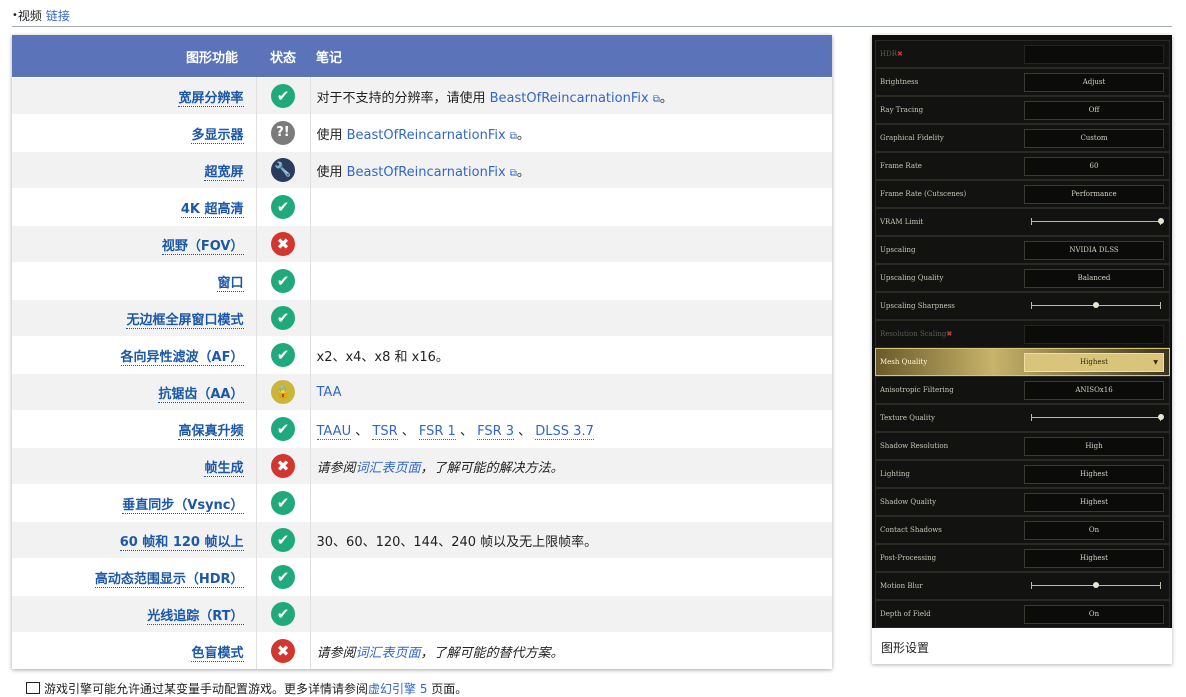  Describe the element at coordinates (1094, 110) in the screenshot. I see `setting-value: Off` at that location.